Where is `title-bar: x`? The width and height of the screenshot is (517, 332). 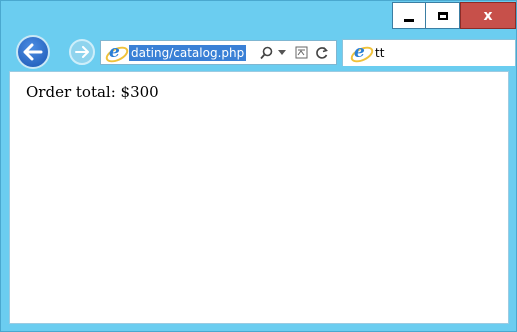 title-bar: x is located at coordinates (258, 16).